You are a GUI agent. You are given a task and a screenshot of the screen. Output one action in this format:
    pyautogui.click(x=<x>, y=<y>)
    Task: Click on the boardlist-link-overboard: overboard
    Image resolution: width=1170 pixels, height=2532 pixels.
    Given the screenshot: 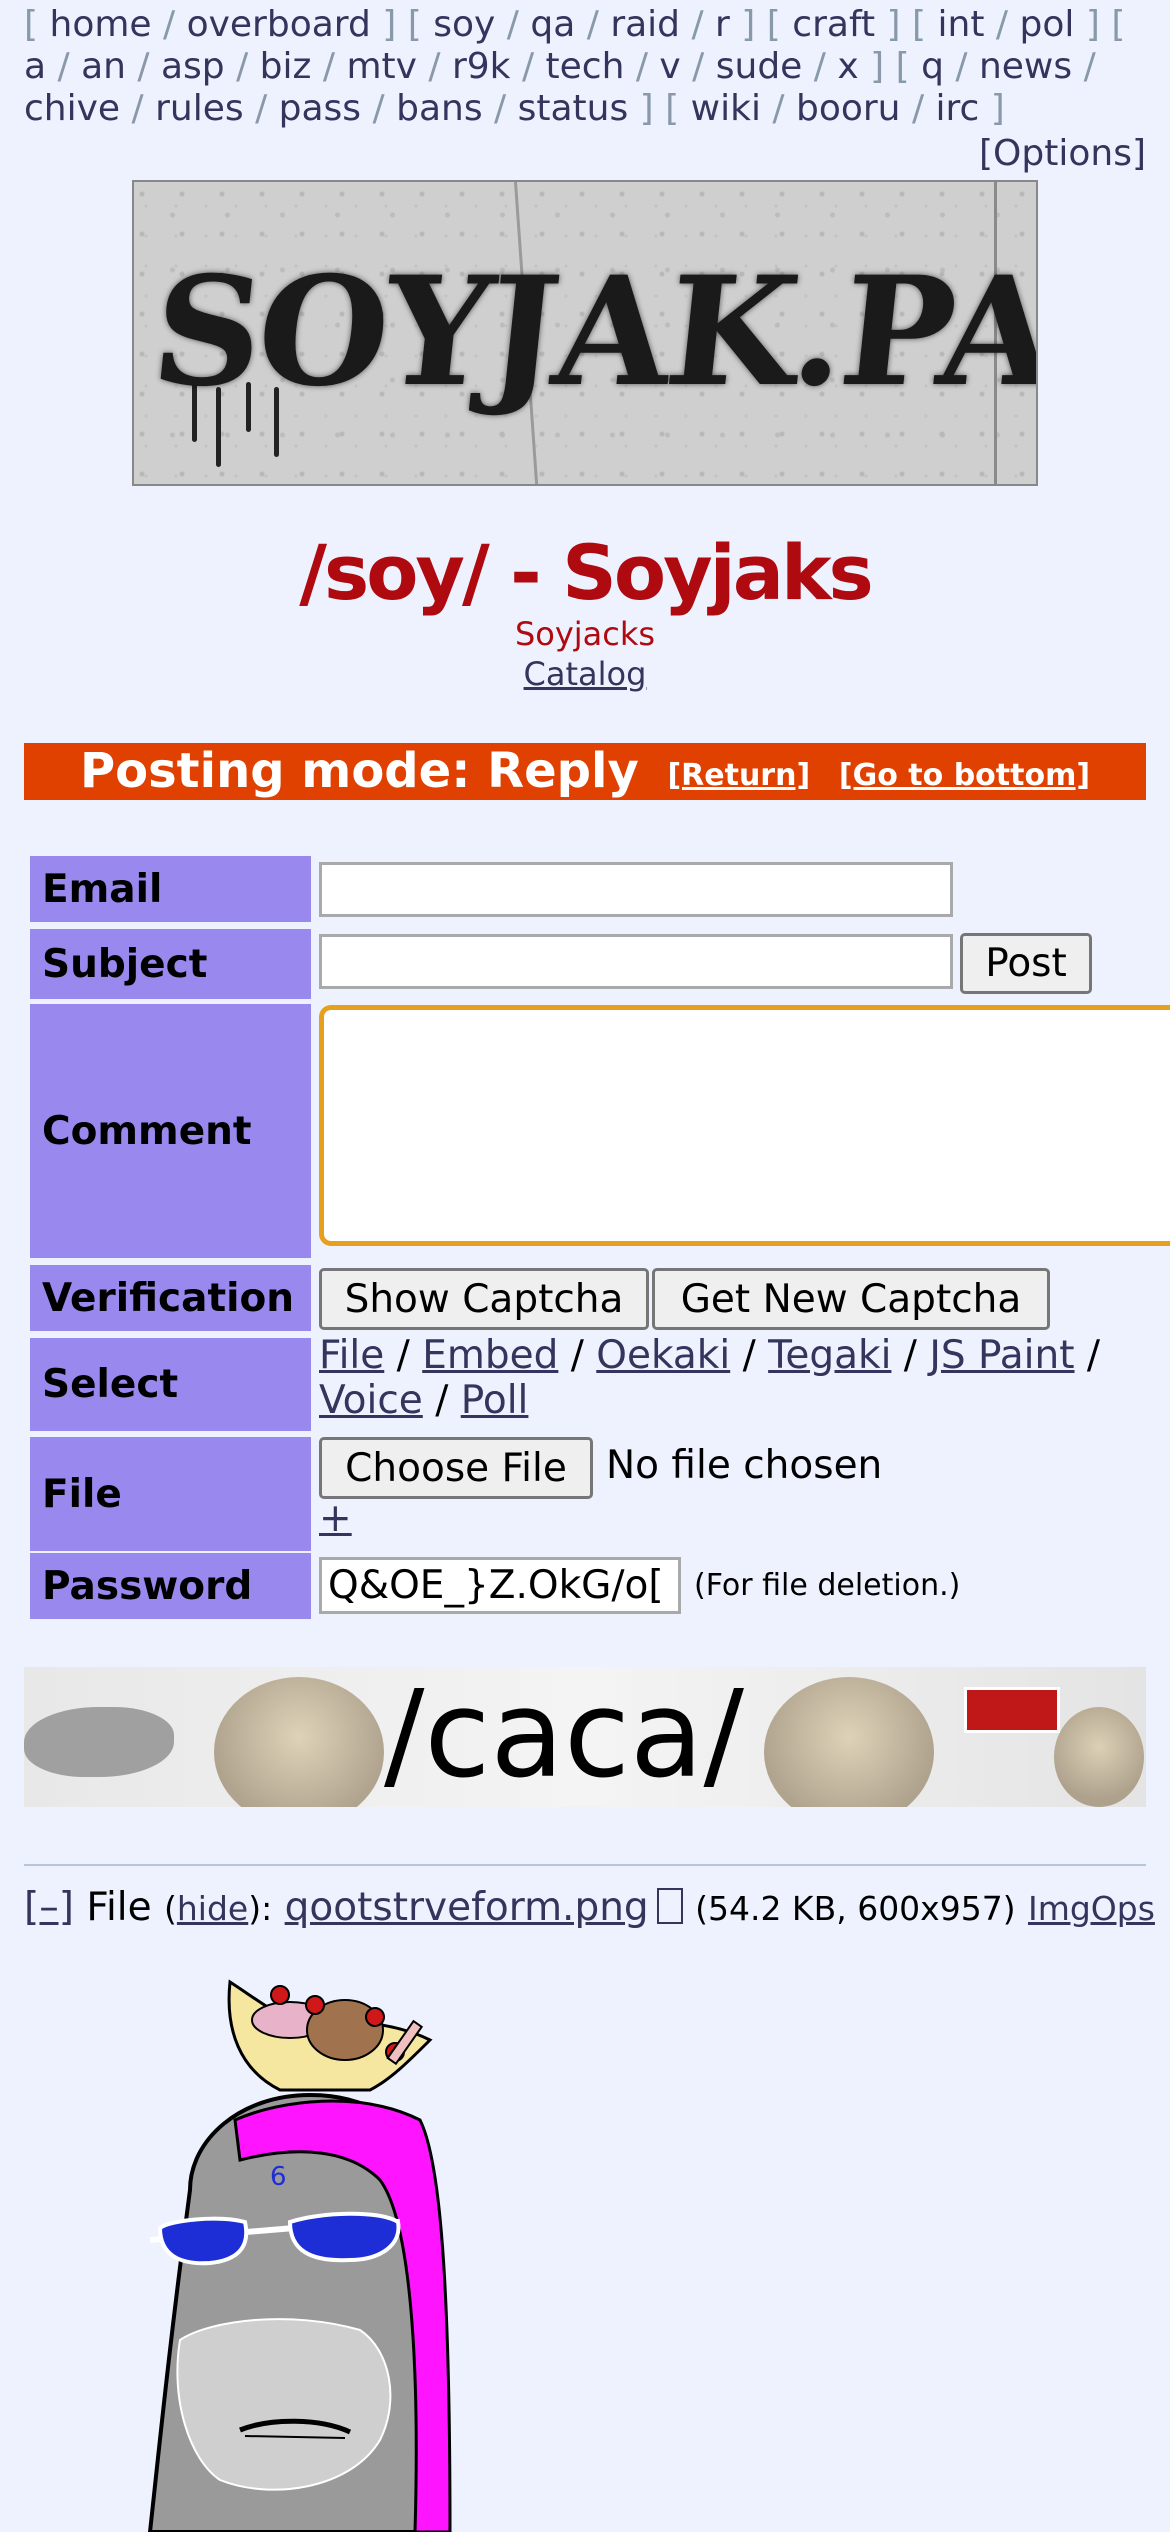 What is the action you would take?
    pyautogui.click(x=279, y=24)
    